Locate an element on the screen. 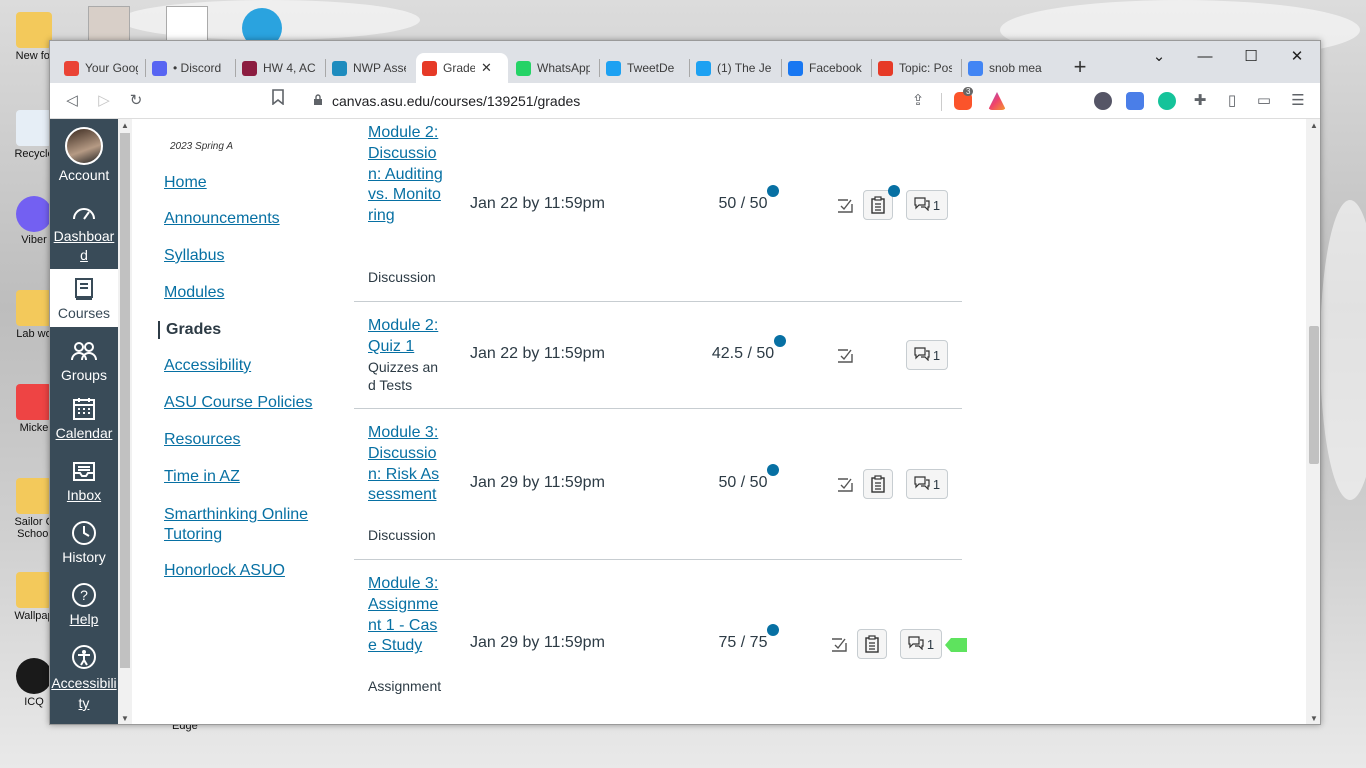 The width and height of the screenshot is (1366, 768). back-icon: ◁ is located at coordinates (72, 101).